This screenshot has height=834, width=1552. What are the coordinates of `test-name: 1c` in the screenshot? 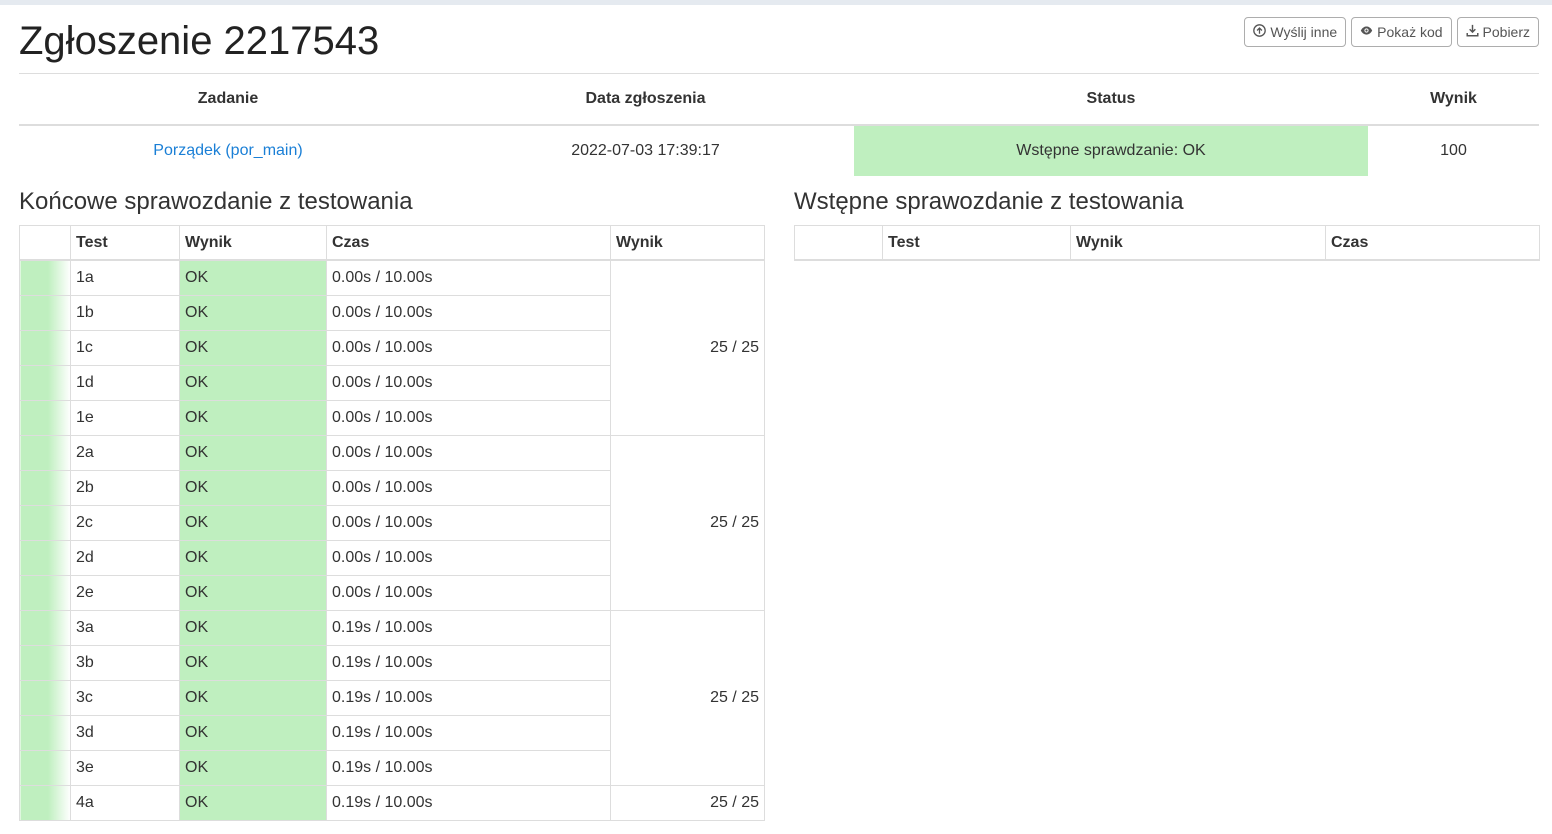 It's located at (125, 348).